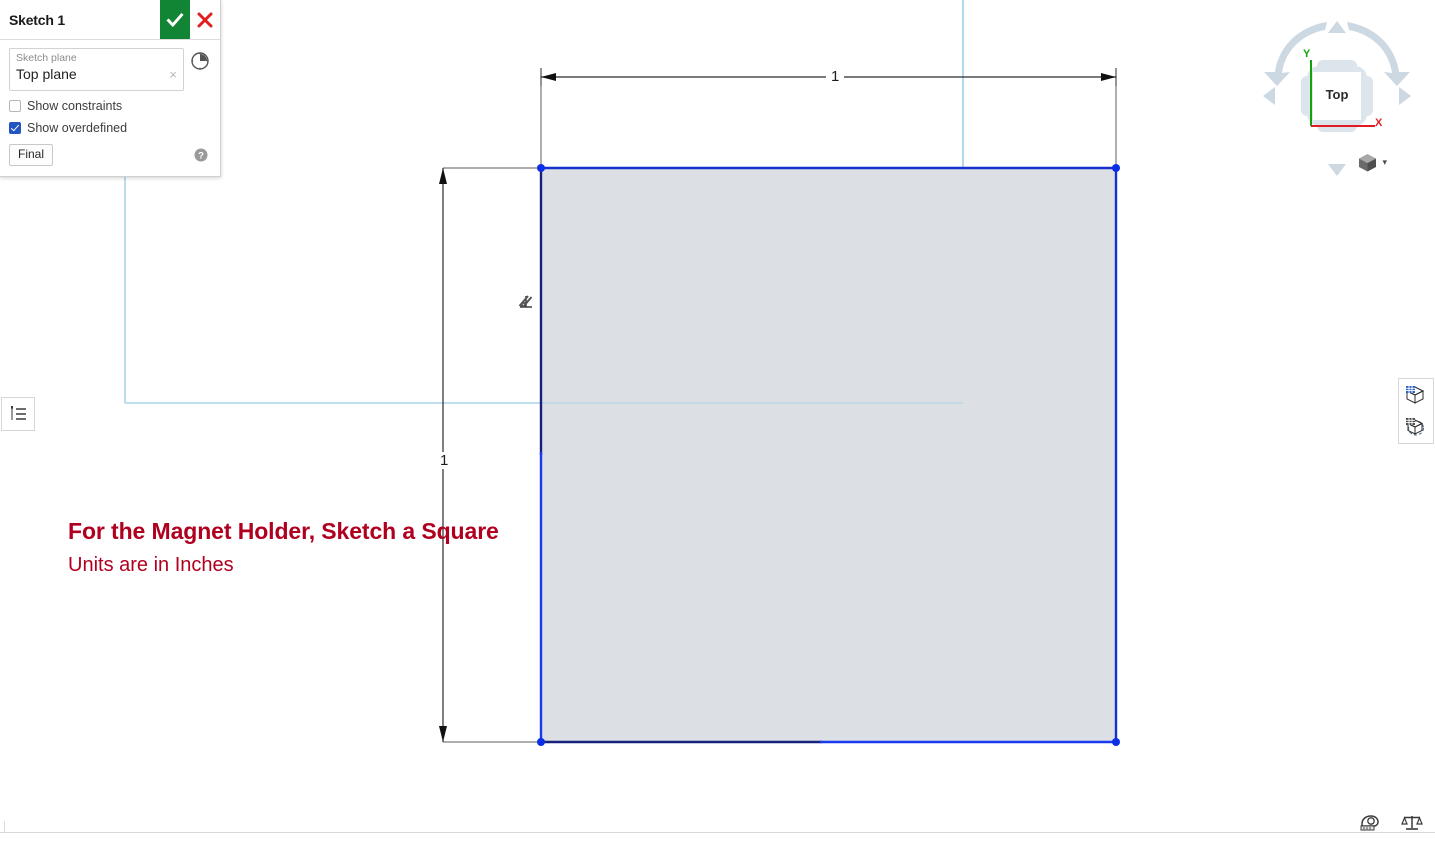  I want to click on mass-properties-scale-icon, so click(1412, 823).